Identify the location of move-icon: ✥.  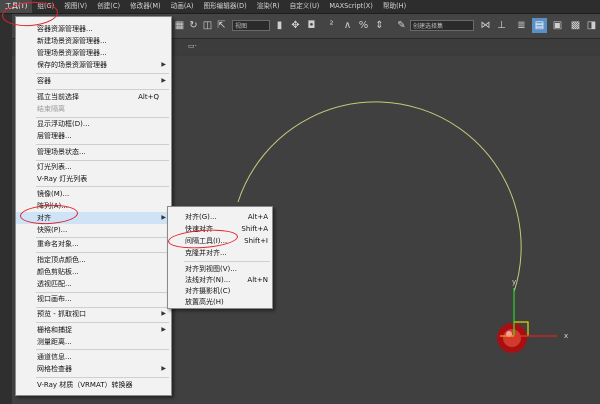
(295, 25).